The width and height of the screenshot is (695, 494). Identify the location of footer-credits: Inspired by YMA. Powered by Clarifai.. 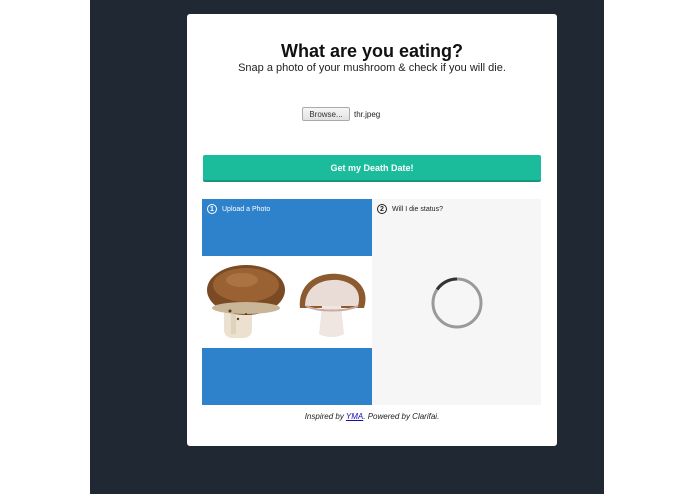
(372, 416).